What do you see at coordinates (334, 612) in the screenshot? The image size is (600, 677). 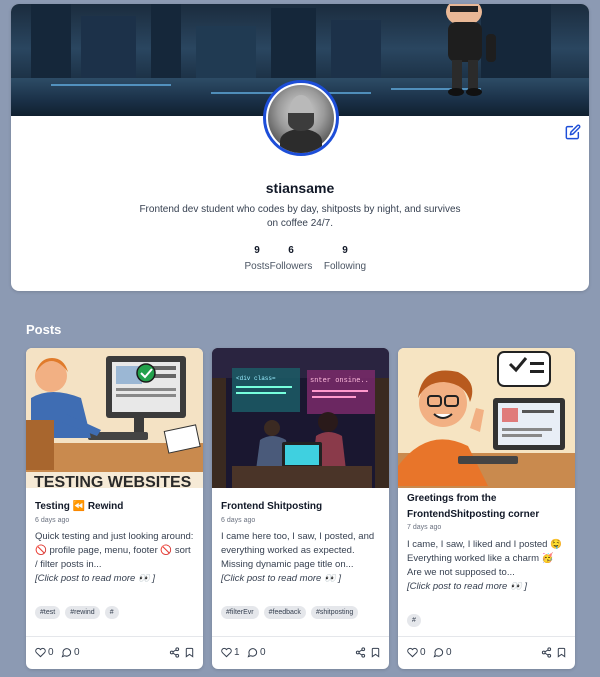 I see `tag: #shitposting` at bounding box center [334, 612].